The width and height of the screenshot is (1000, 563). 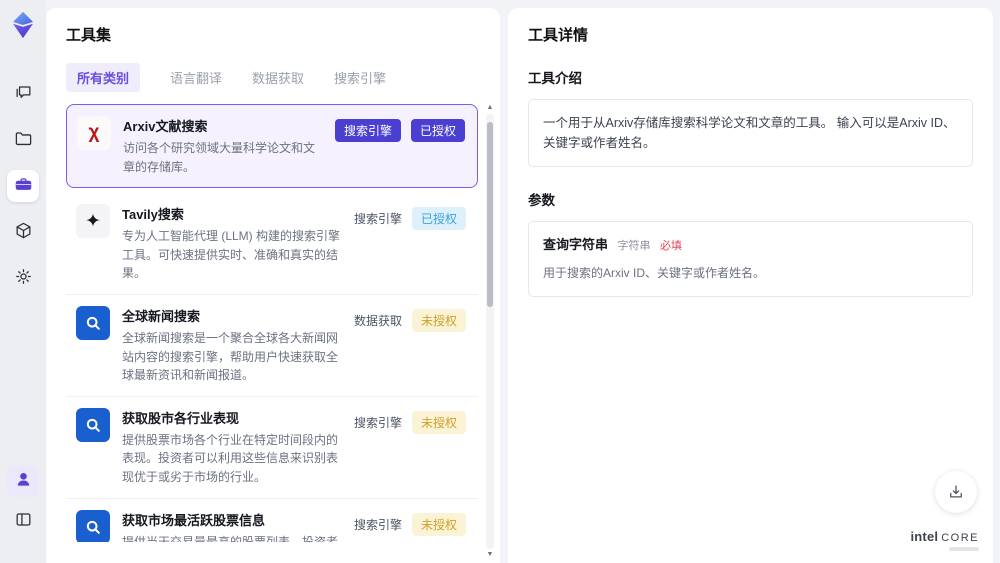 What do you see at coordinates (964, 549) in the screenshot?
I see `intel-sub-badge` at bounding box center [964, 549].